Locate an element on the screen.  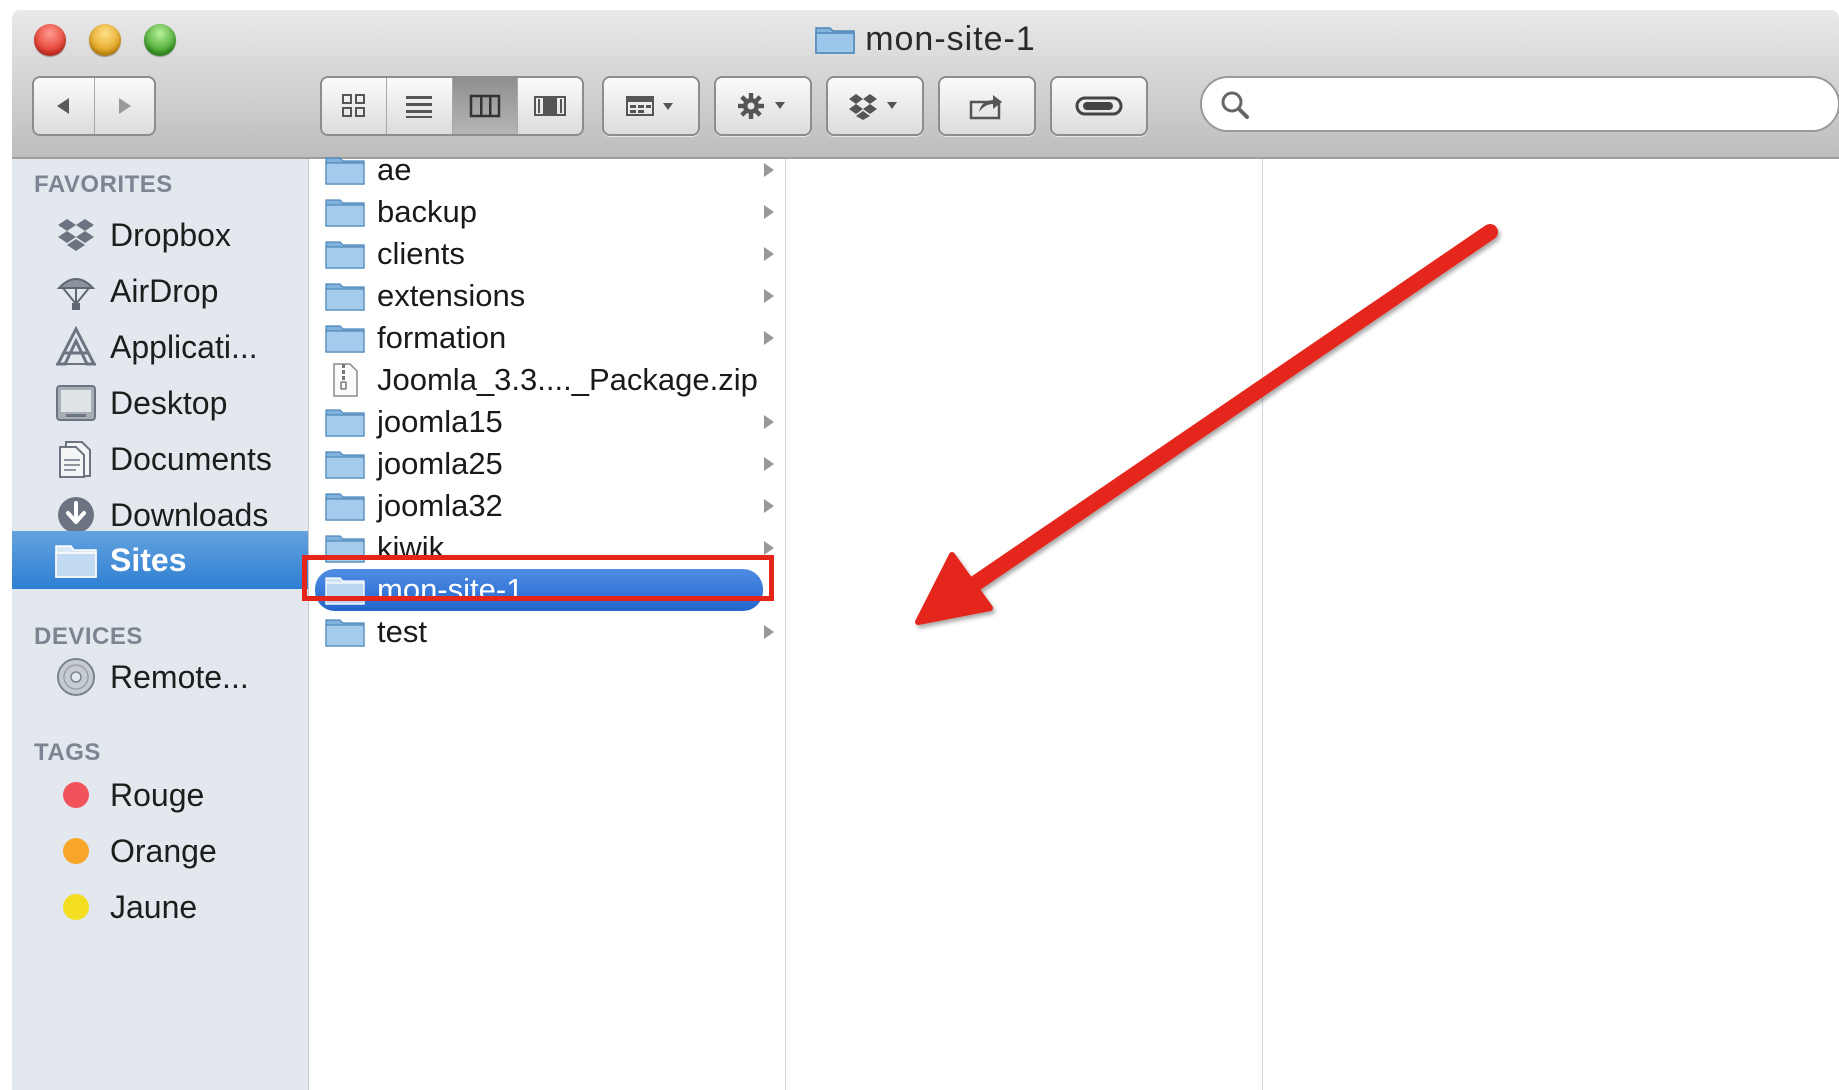
file-name: formation is located at coordinates (442, 337).